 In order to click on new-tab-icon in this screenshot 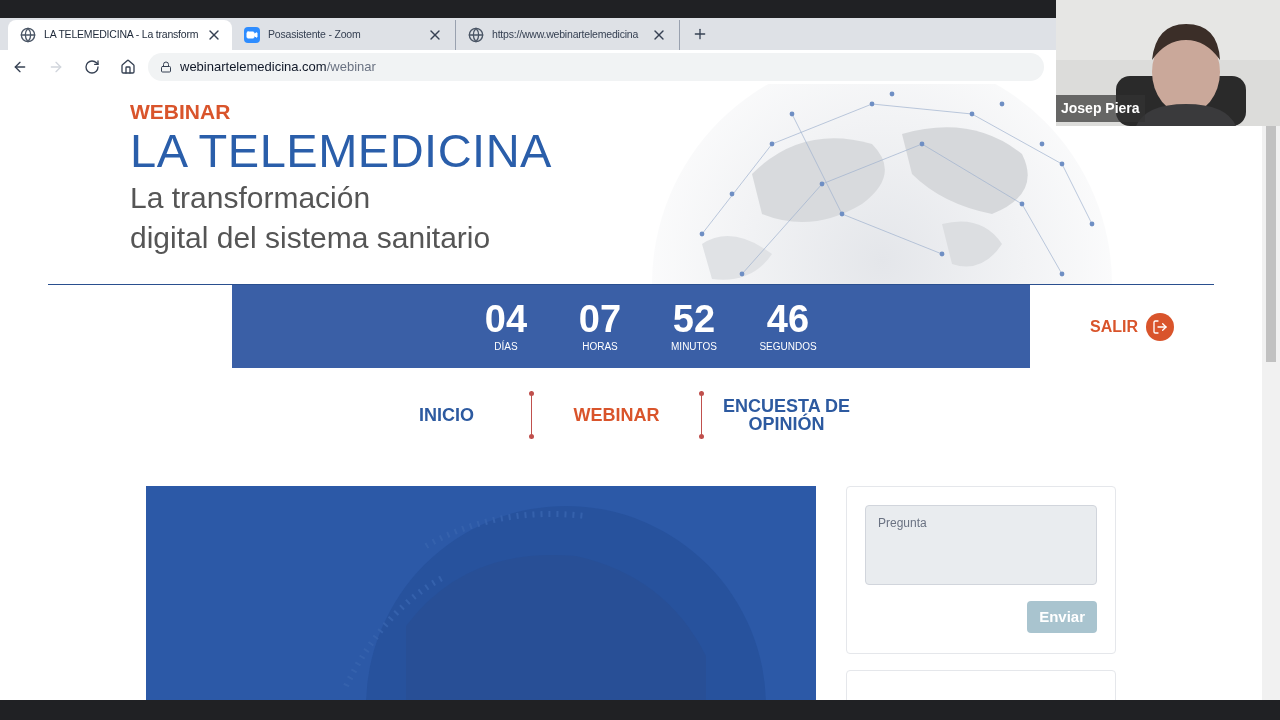, I will do `click(700, 34)`.